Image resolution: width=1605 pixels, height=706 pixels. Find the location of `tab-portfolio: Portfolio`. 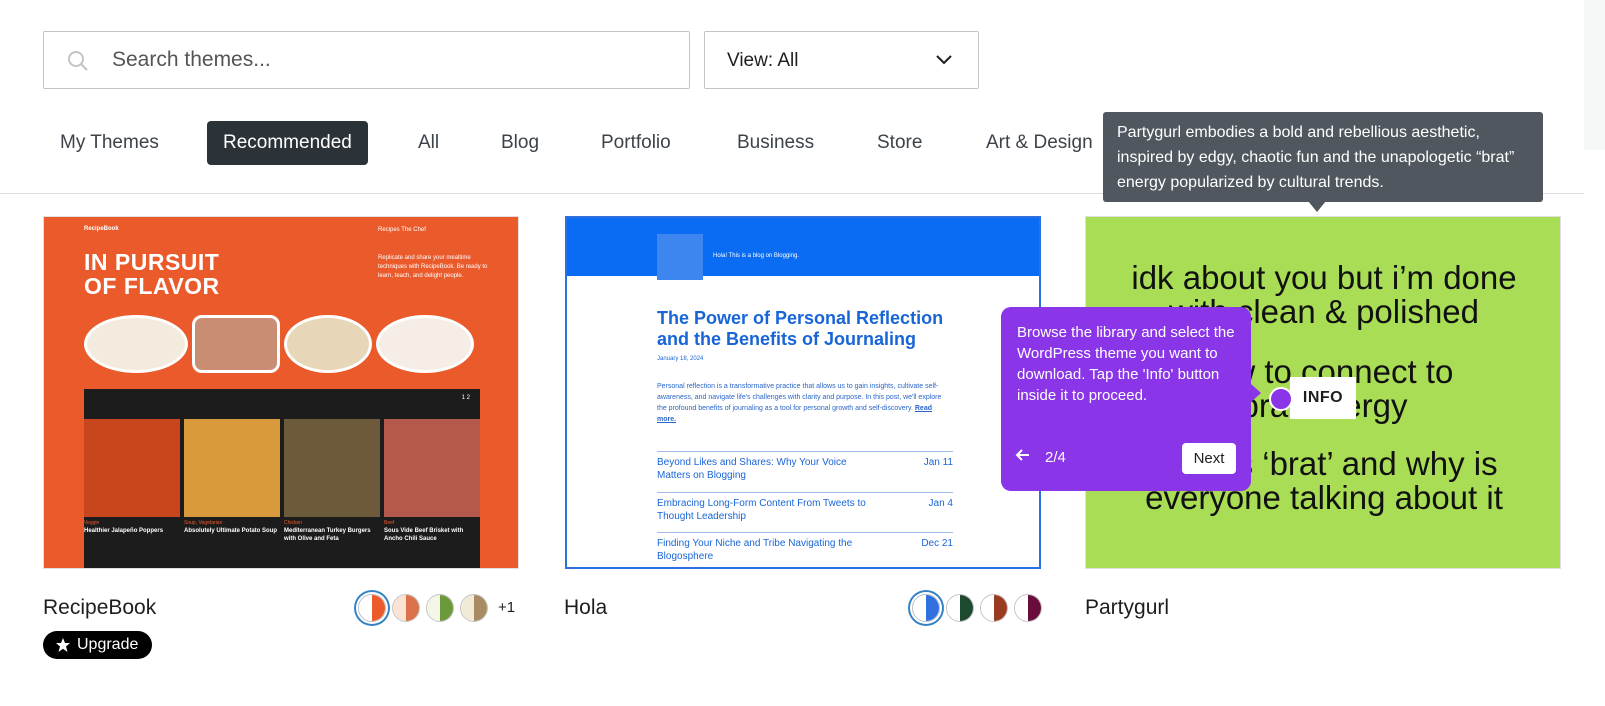

tab-portfolio: Portfolio is located at coordinates (636, 143).